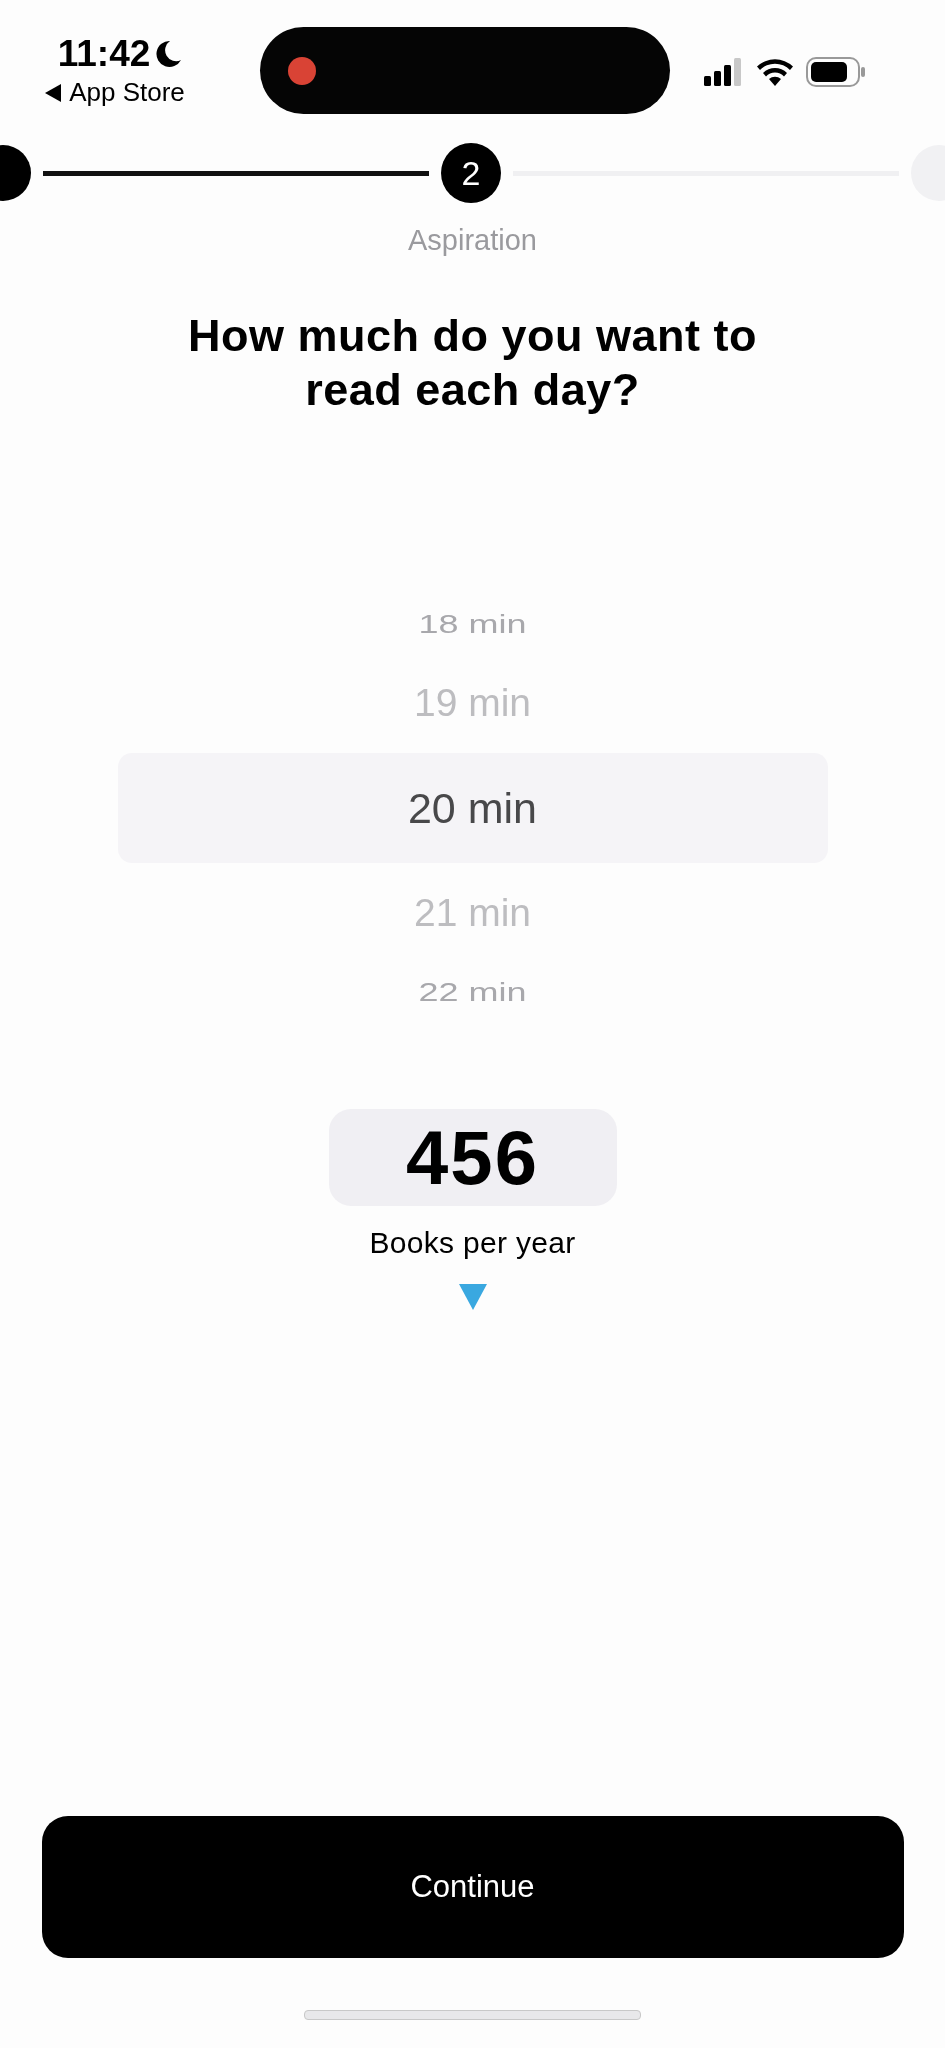 Image resolution: width=945 pixels, height=2048 pixels. Describe the element at coordinates (472, 1243) in the screenshot. I see `books-caption: Books per year` at that location.